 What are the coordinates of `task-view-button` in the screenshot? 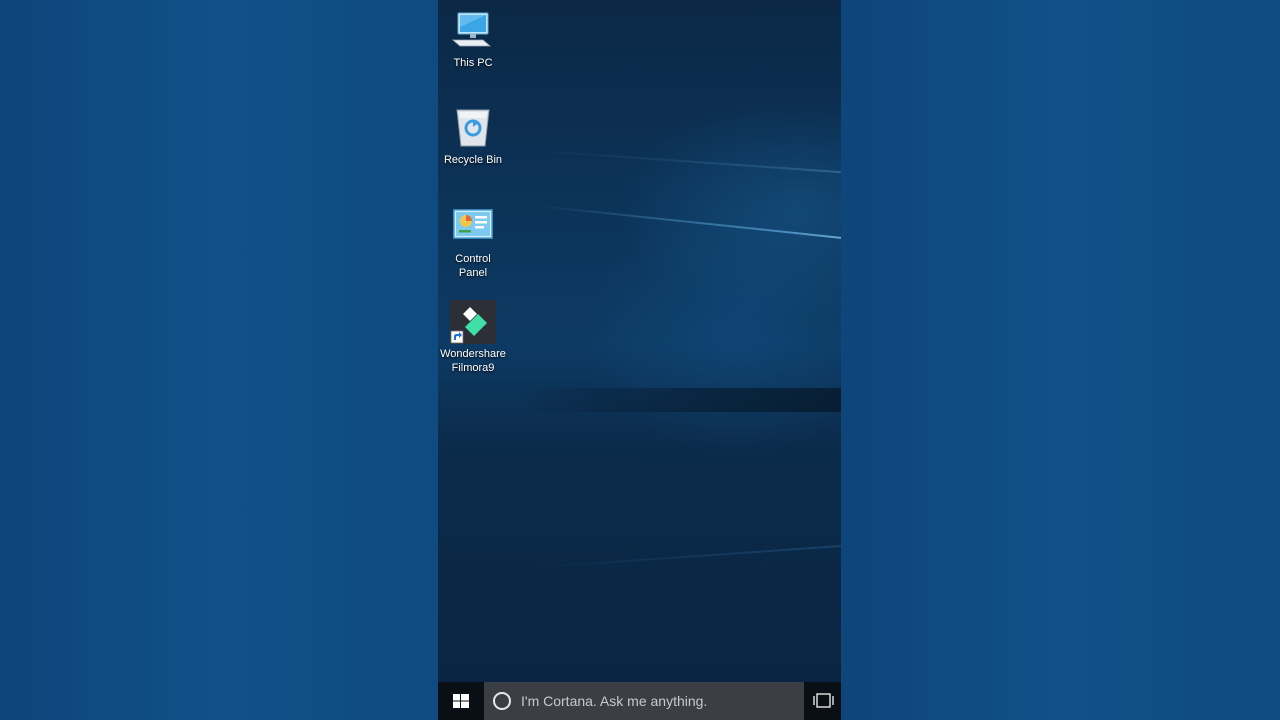 It's located at (823, 701).